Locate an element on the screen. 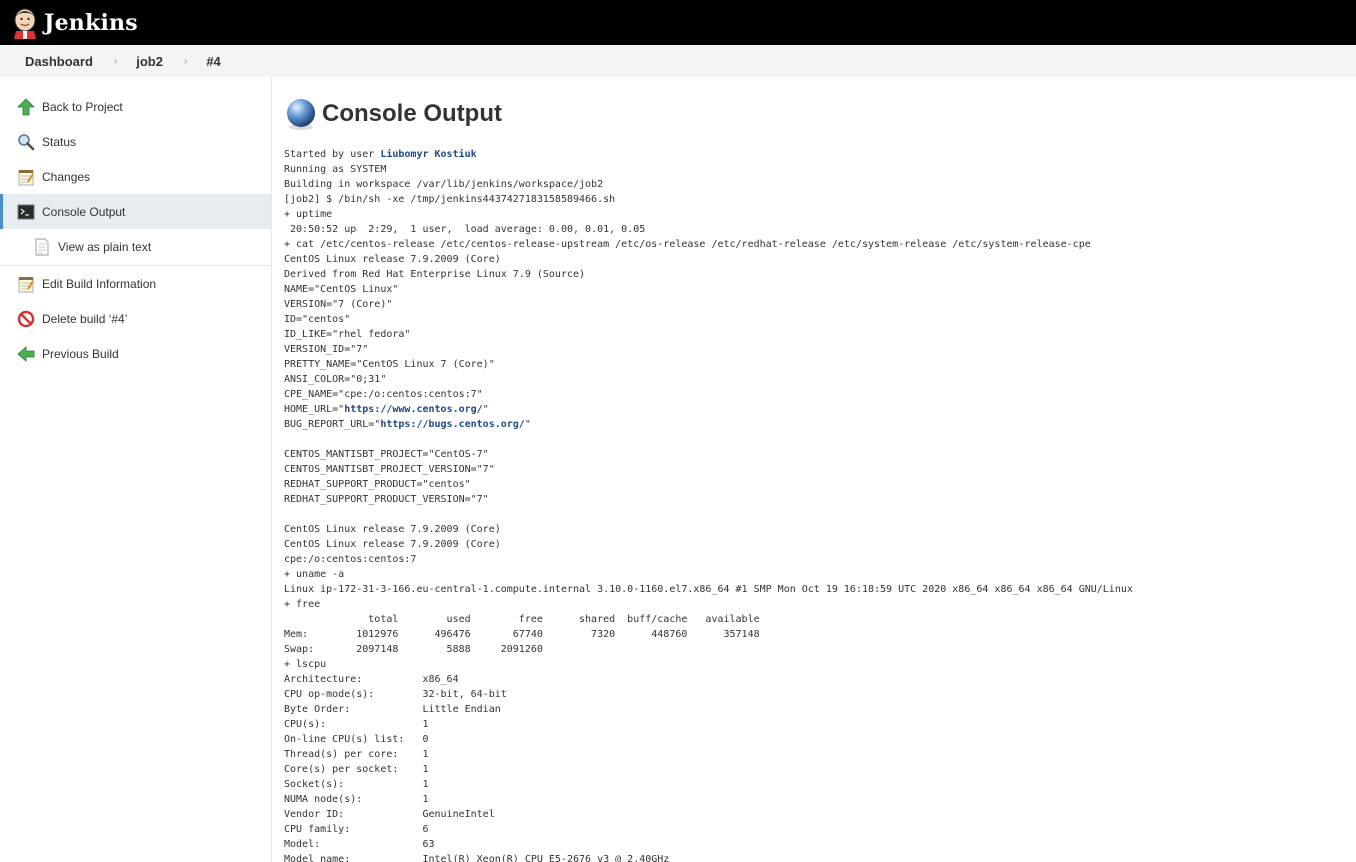  sidebar-item-label: Changes is located at coordinates (66, 176).